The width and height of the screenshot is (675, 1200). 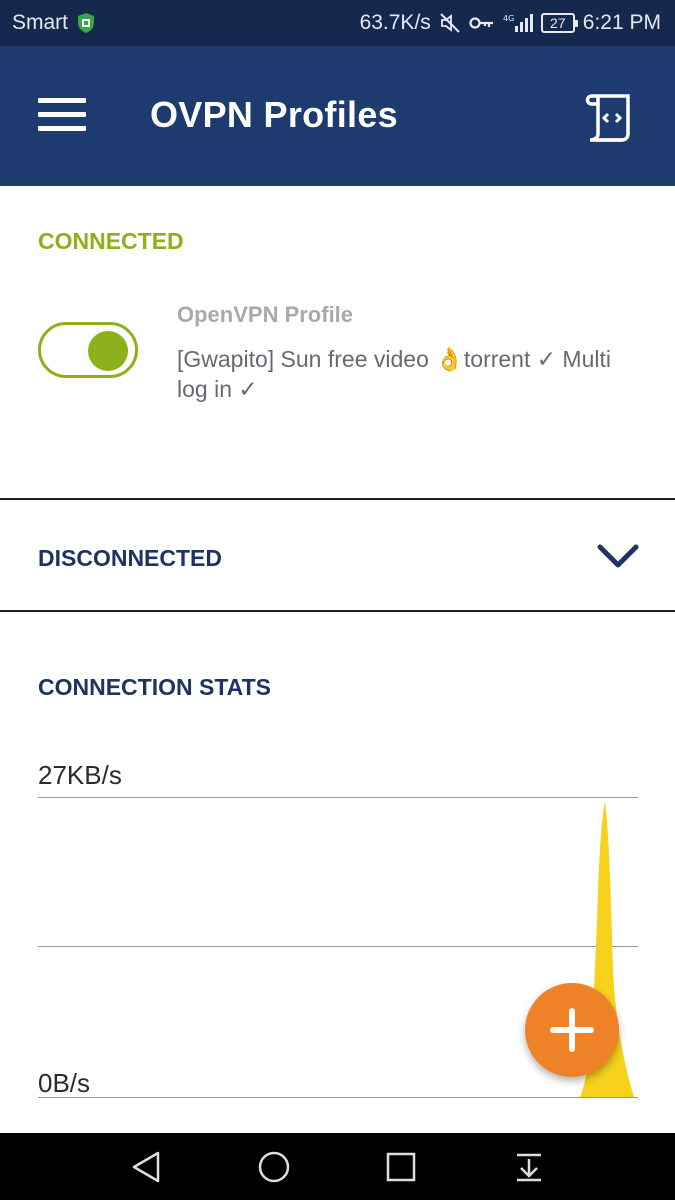 What do you see at coordinates (146, 1167) in the screenshot?
I see `back-icon` at bounding box center [146, 1167].